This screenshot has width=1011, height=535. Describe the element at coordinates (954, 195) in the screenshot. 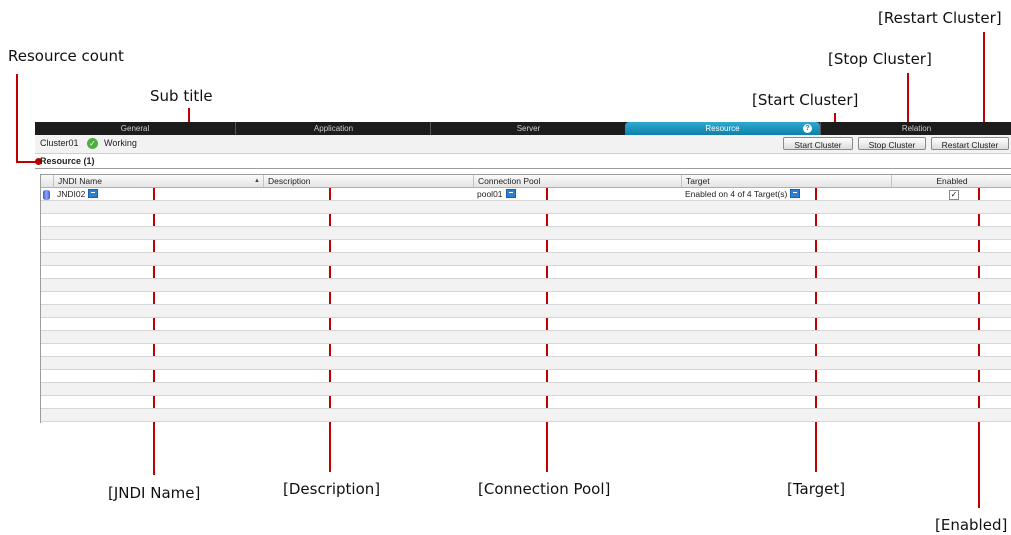

I see `enabled-checkbox: ✓` at that location.